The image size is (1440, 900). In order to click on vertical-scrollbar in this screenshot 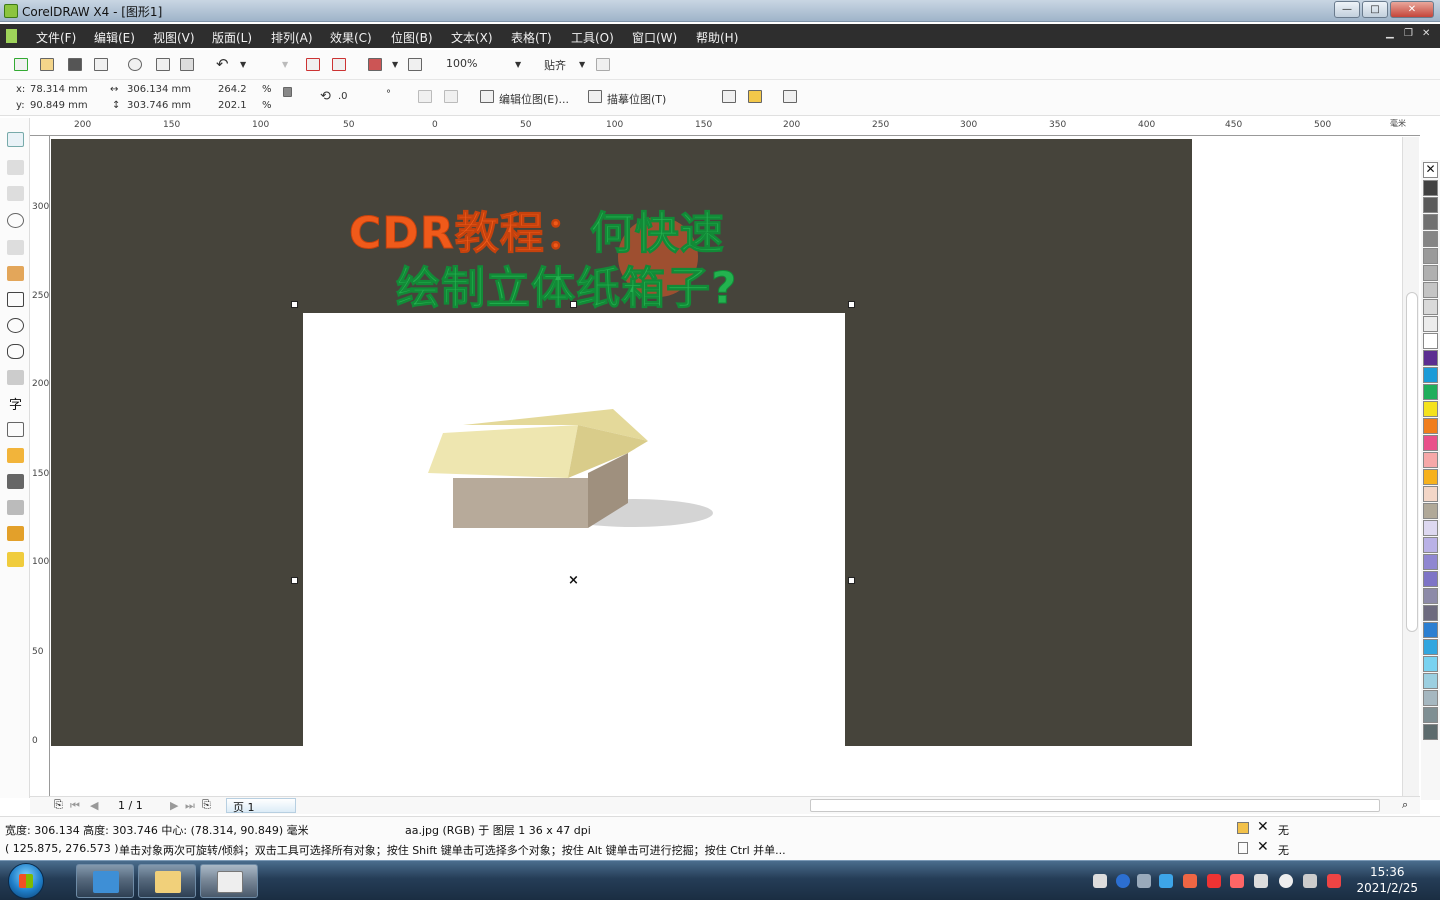, I will do `click(1410, 467)`.